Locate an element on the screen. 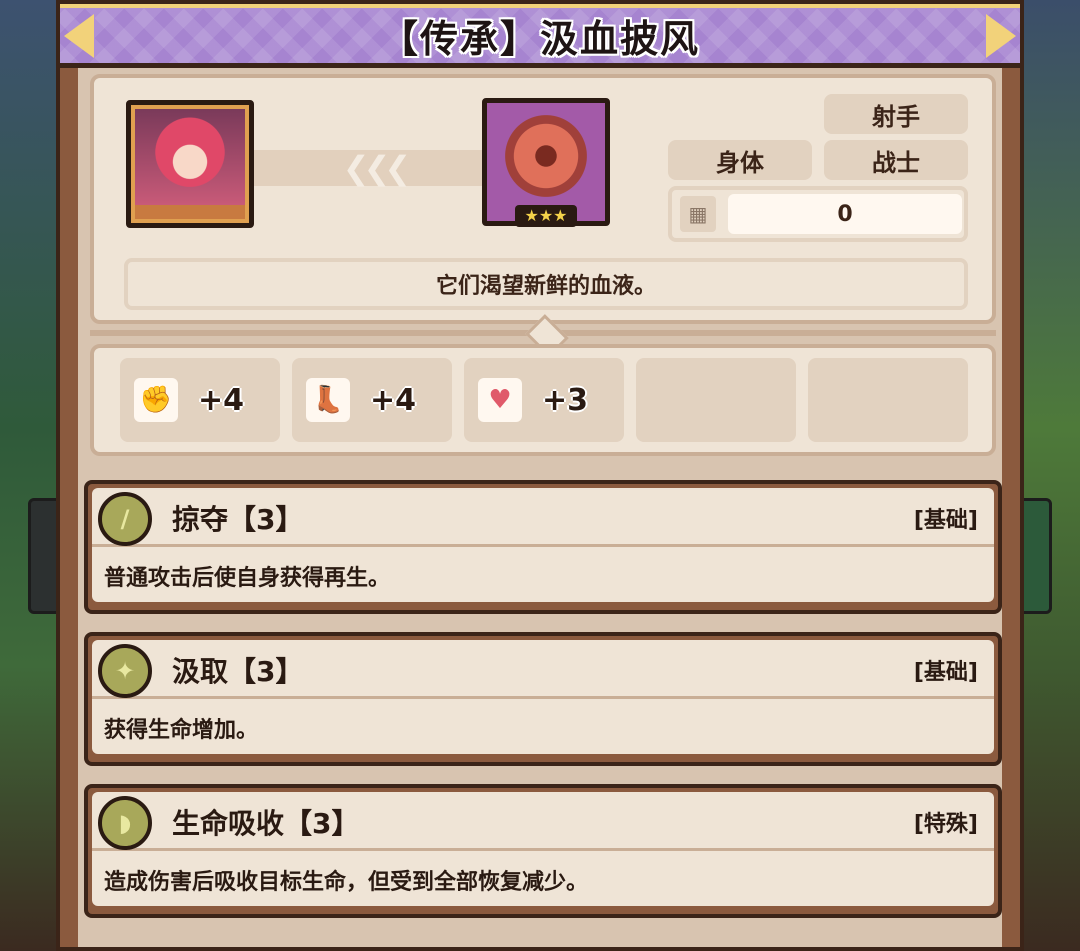 The height and width of the screenshot is (951, 1080). skill-body: / 掠夺【3】 [基础] 普通攻击后使自身获得再生。 is located at coordinates (543, 545).